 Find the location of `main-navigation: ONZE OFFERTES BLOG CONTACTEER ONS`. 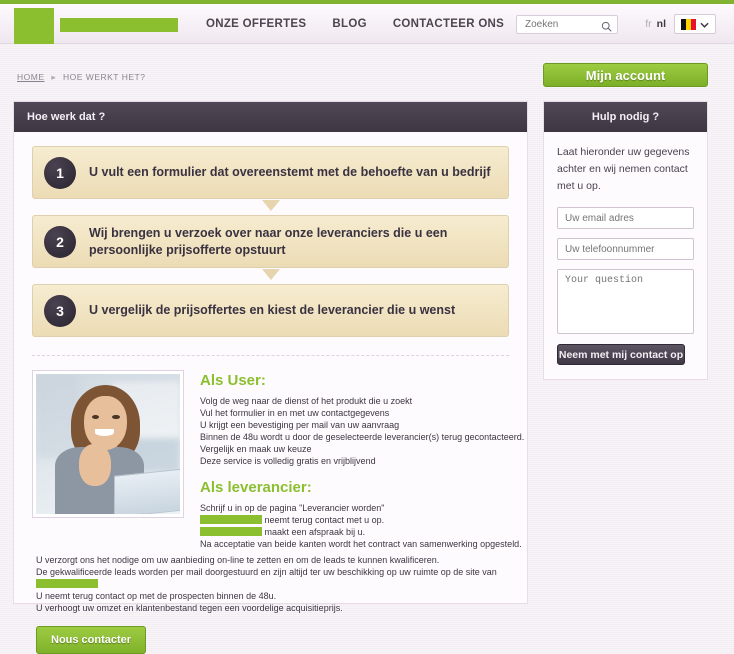

main-navigation: ONZE OFFERTES BLOG CONTACTEER ONS is located at coordinates (355, 24).